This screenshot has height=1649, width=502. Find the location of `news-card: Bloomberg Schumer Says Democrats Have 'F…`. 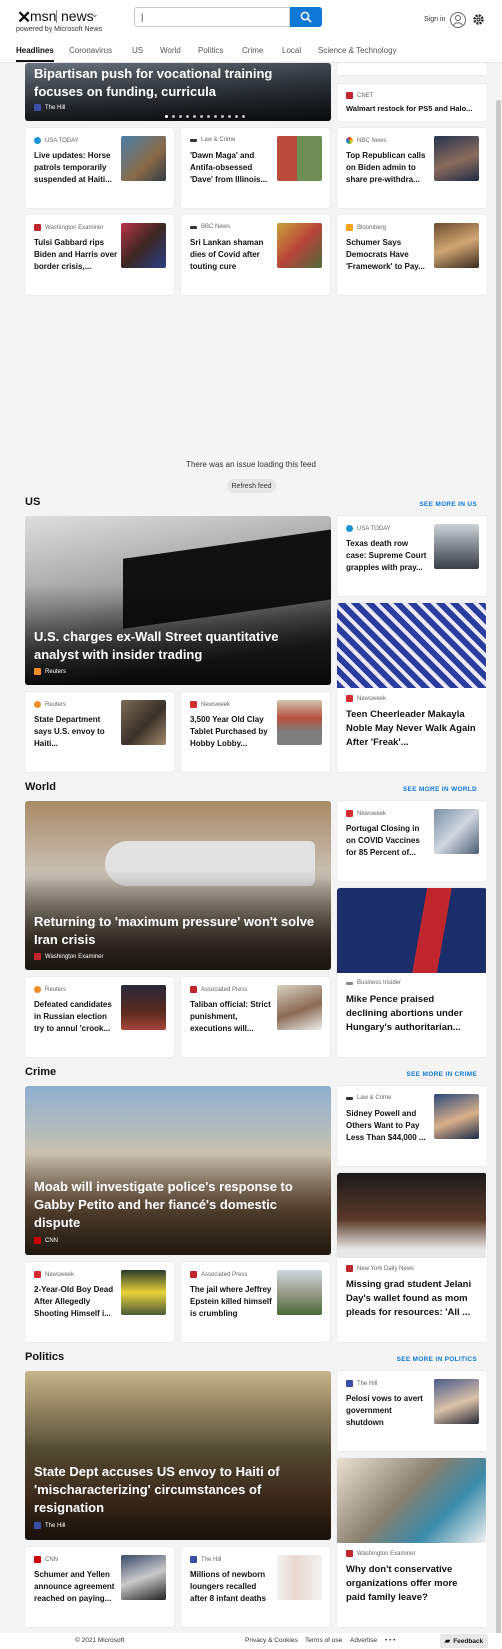

news-card: Bloomberg Schumer Says Democrats Have 'F… is located at coordinates (412, 255).